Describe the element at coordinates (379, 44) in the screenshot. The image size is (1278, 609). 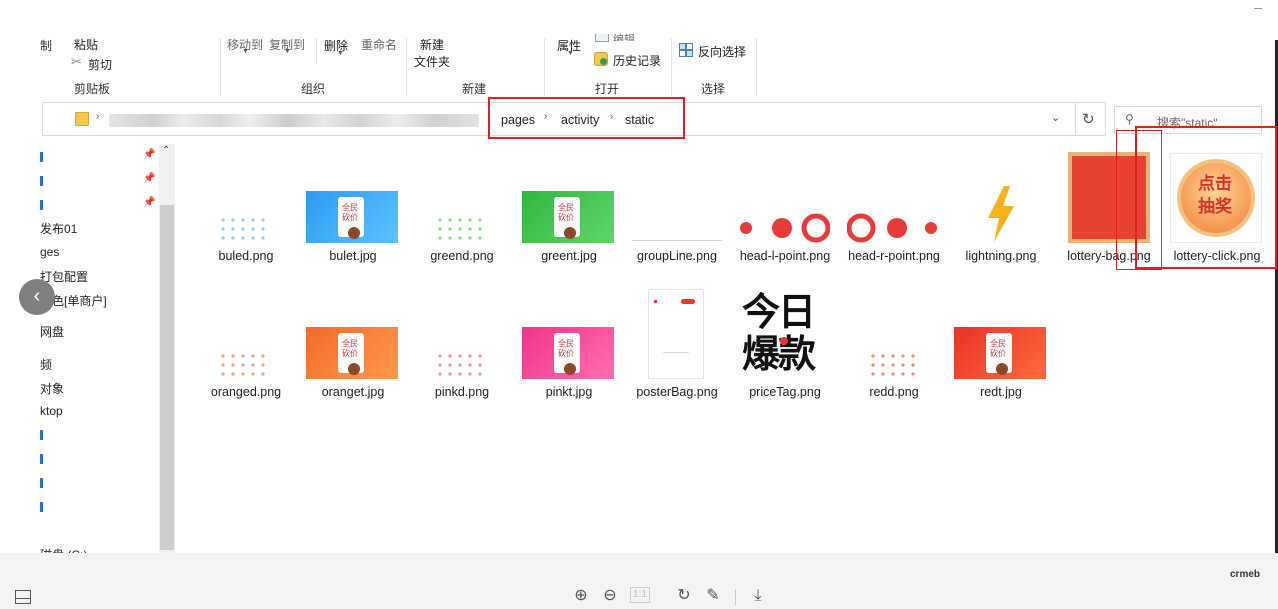
I see `rename-button: 重命名` at that location.